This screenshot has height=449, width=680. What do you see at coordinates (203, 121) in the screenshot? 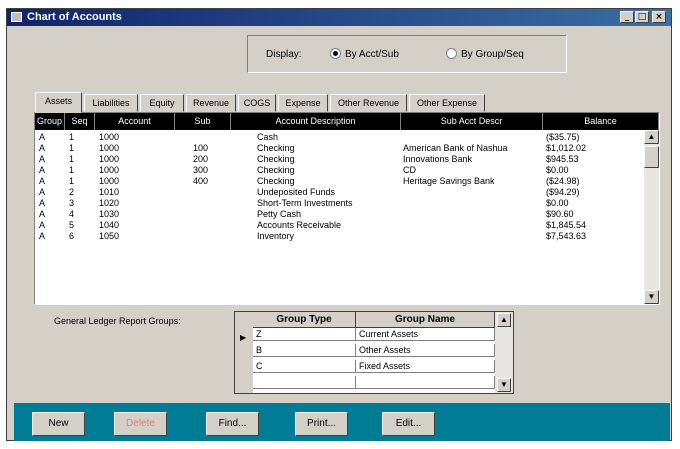
I see `col-header-sub: Sub` at bounding box center [203, 121].